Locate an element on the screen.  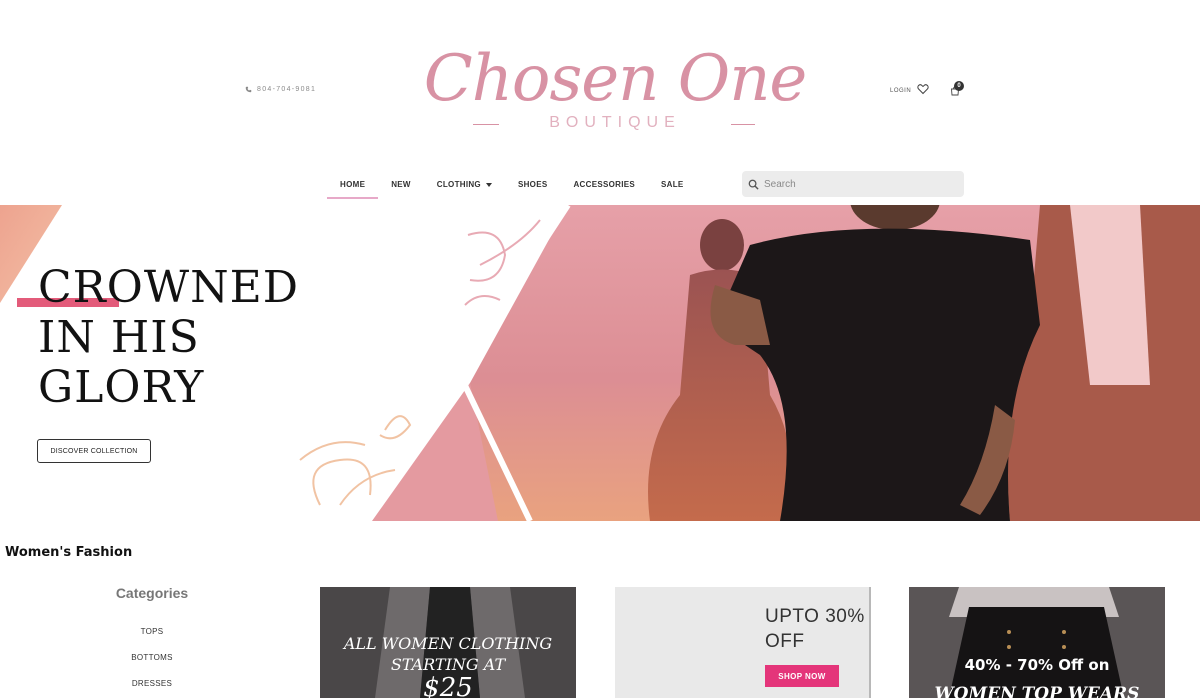
promo-card-tops: 40% - 70% Off on WOMEN TOP WEARS is located at coordinates (1037, 642).